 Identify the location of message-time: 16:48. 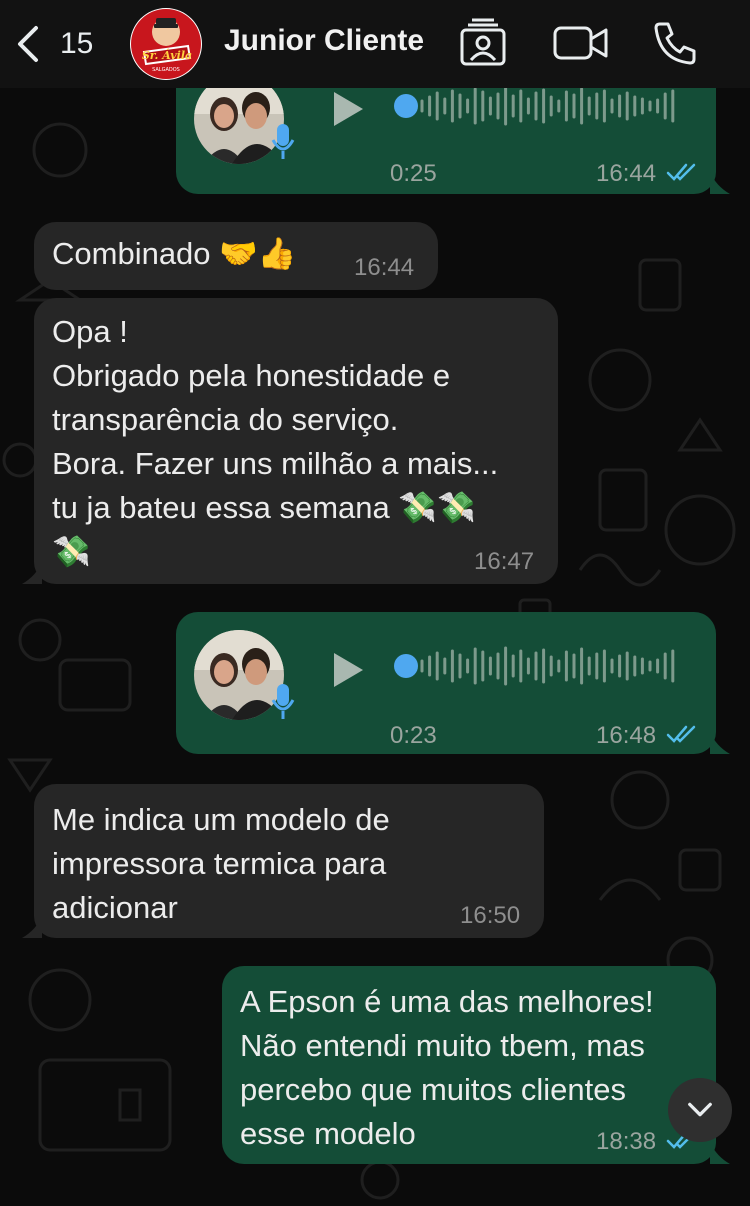
(626, 735).